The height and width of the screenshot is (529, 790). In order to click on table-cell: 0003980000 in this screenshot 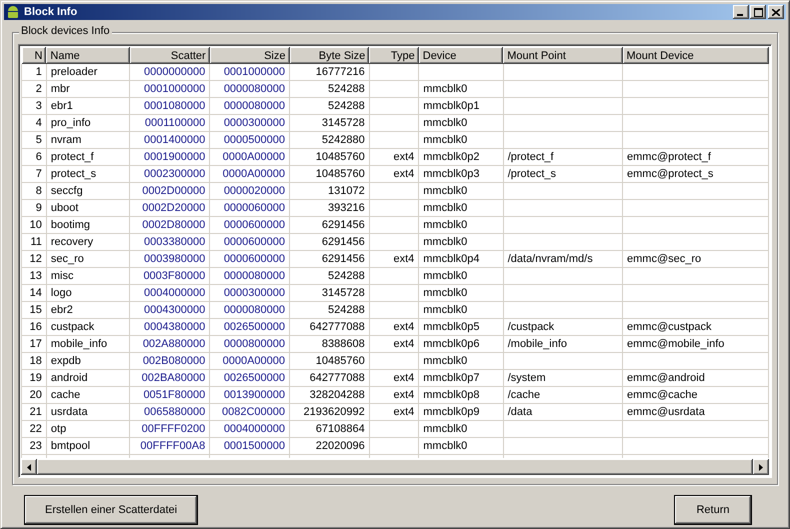, I will do `click(170, 259)`.